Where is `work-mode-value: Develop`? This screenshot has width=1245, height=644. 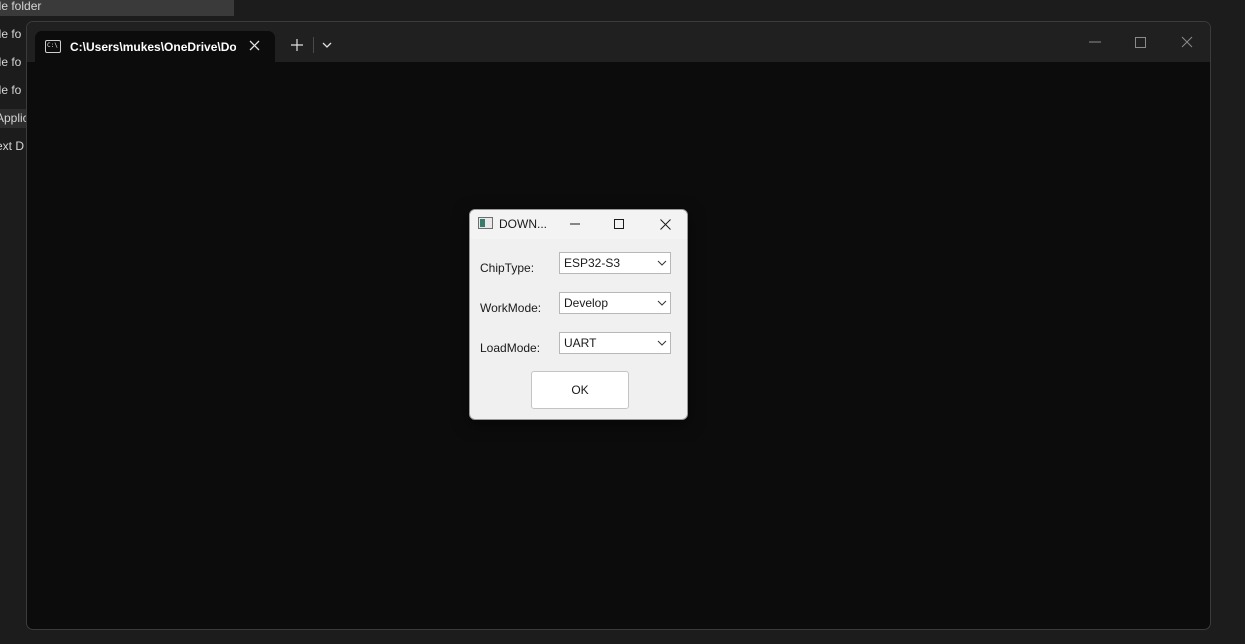
work-mode-value: Develop is located at coordinates (586, 303).